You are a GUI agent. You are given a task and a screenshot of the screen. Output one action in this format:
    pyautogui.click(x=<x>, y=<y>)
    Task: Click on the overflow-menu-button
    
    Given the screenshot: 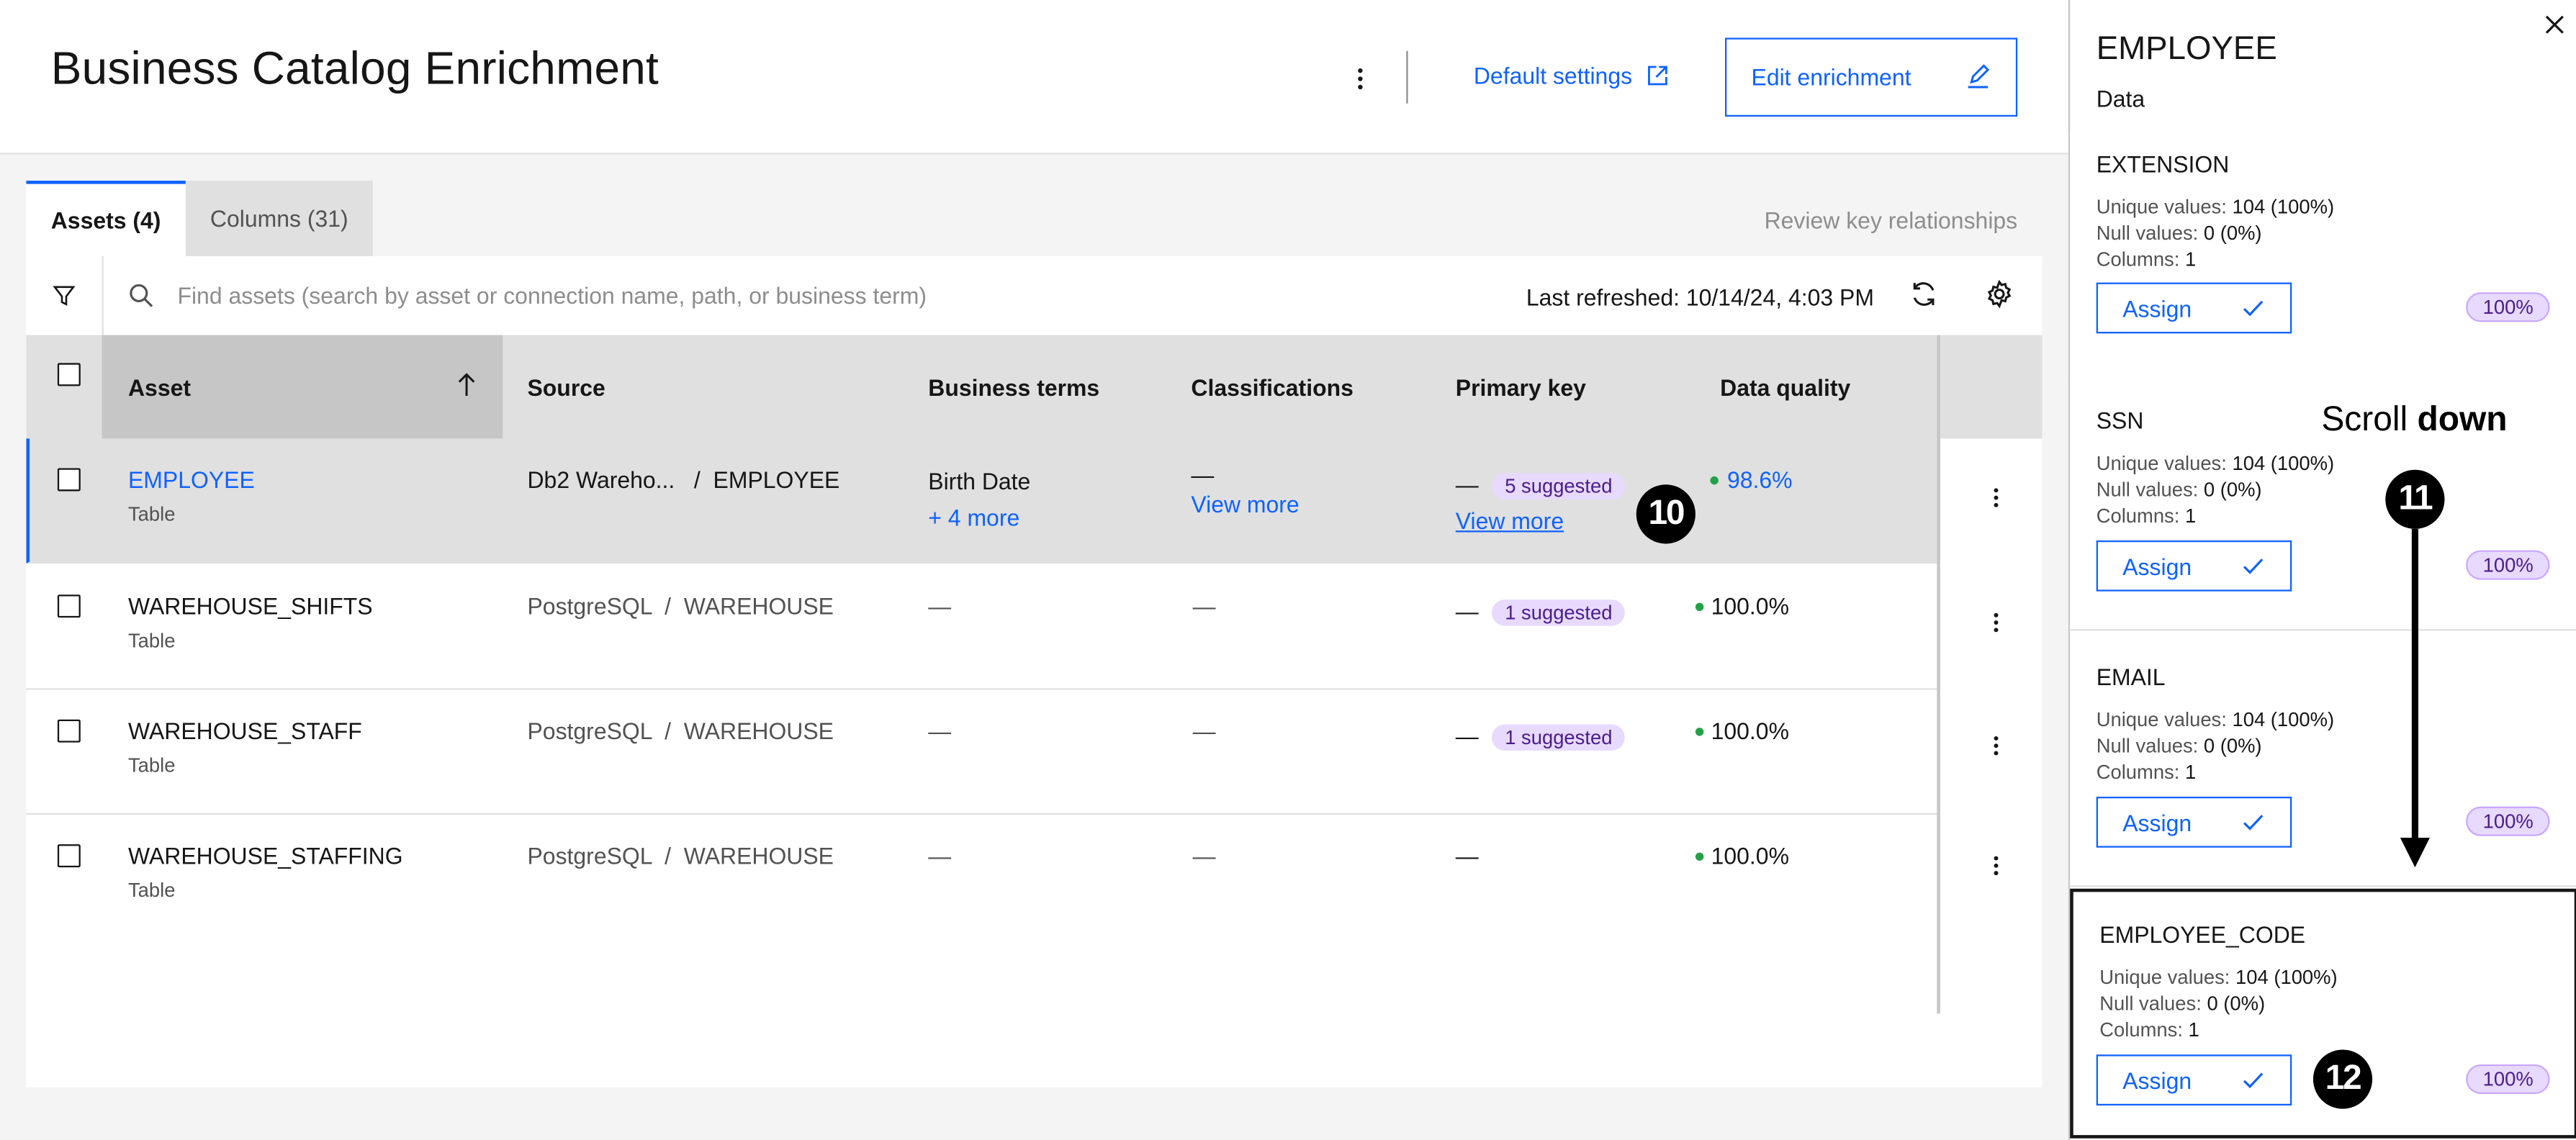 What is the action you would take?
    pyautogui.click(x=1360, y=79)
    